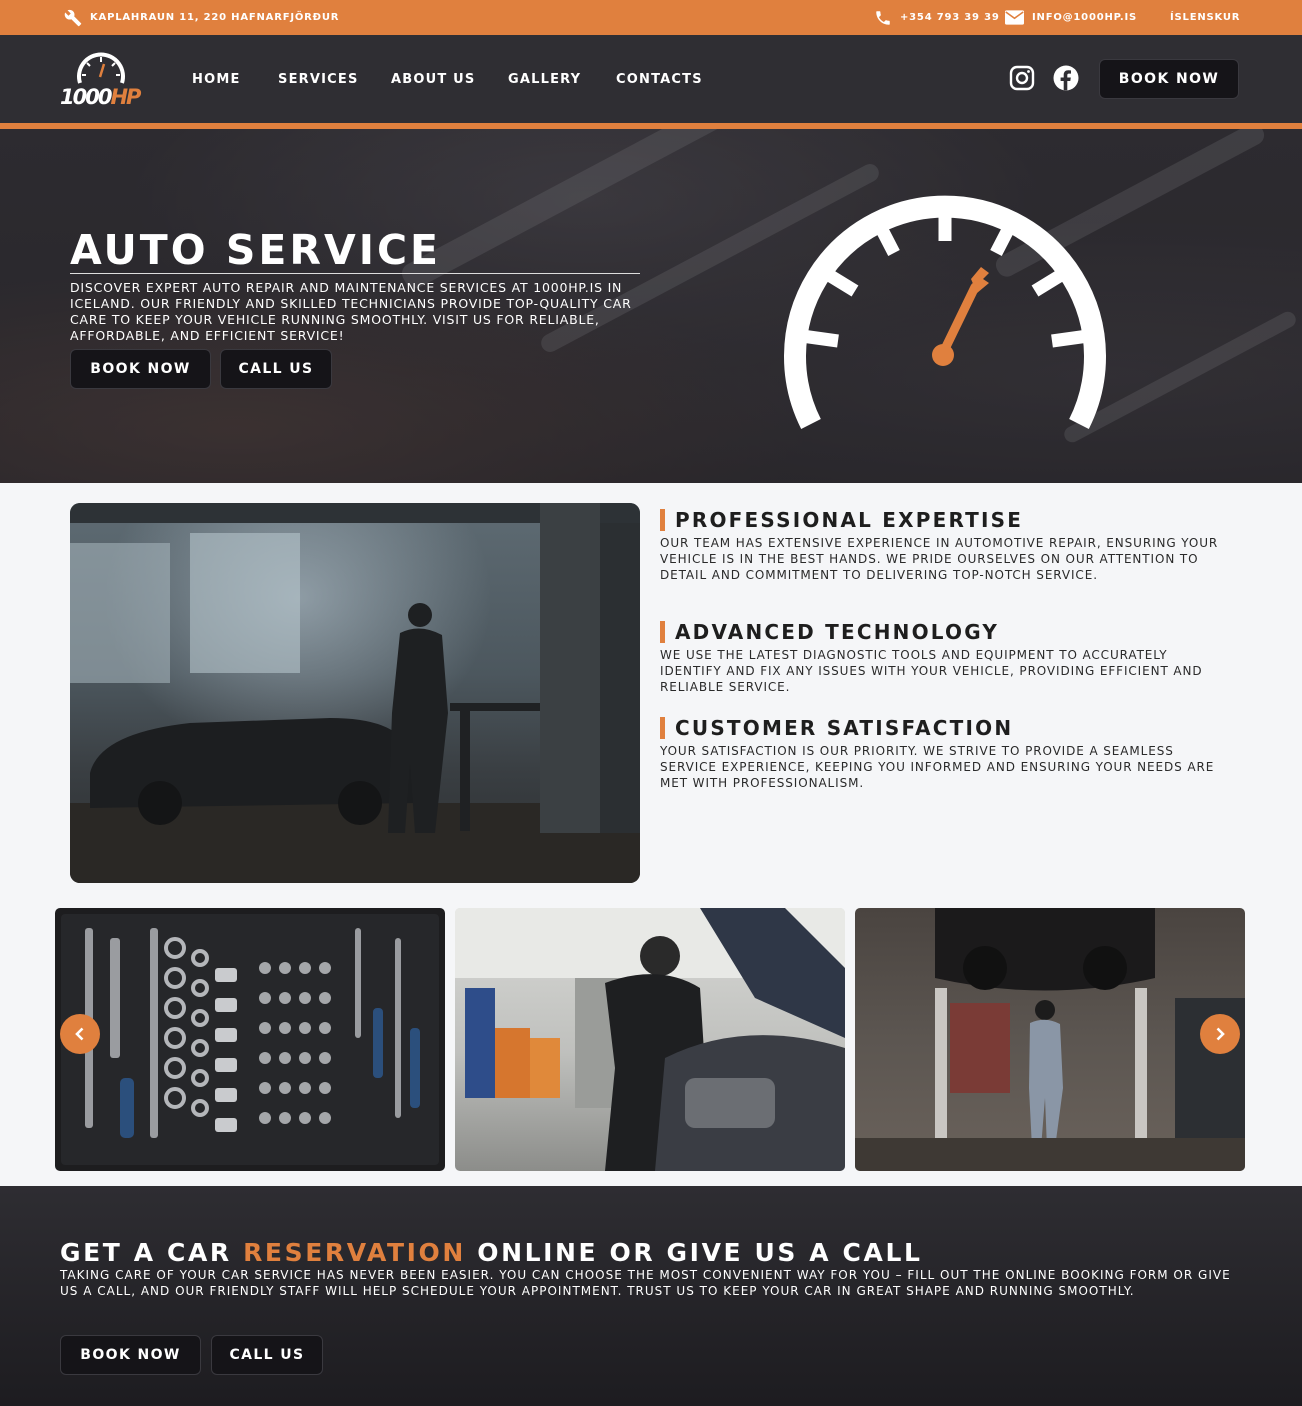 This screenshot has width=1302, height=1406. What do you see at coordinates (950, 17) in the screenshot?
I see `phone-text: +354 793 39 39` at bounding box center [950, 17].